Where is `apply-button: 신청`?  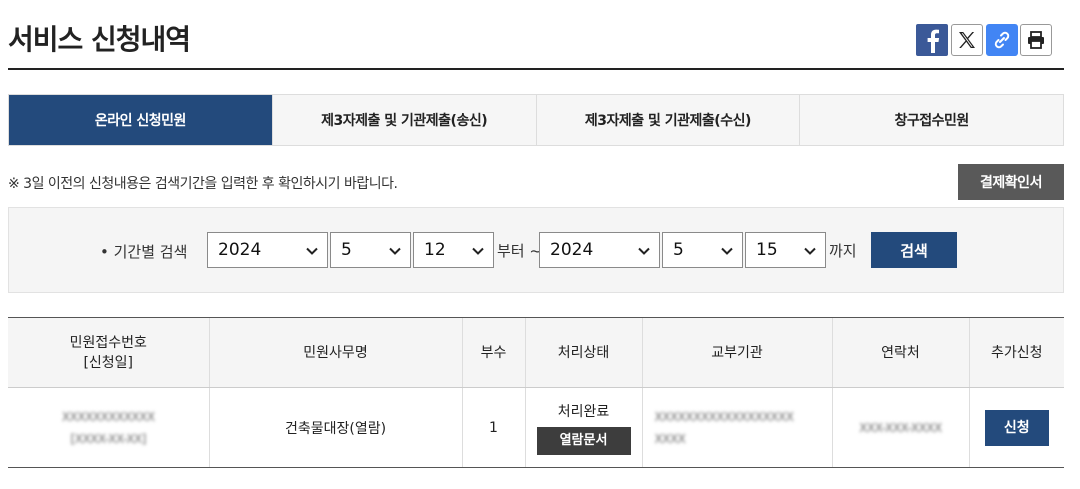 apply-button: 신청 is located at coordinates (1016, 427).